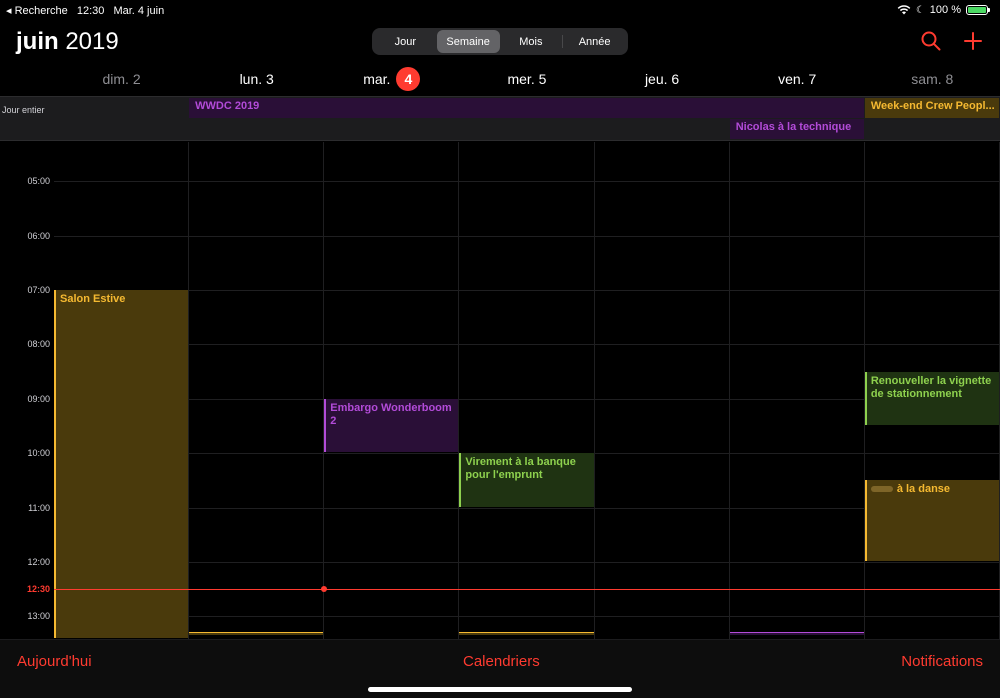 The image size is (1000, 698). I want to click on view-switcher: Jour Semaine Mois Année, so click(500, 41).